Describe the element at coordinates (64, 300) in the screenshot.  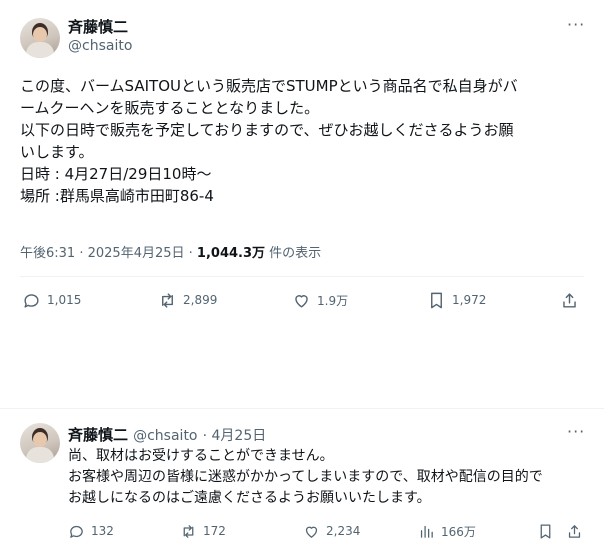
I see `reply-count: 1,015` at that location.